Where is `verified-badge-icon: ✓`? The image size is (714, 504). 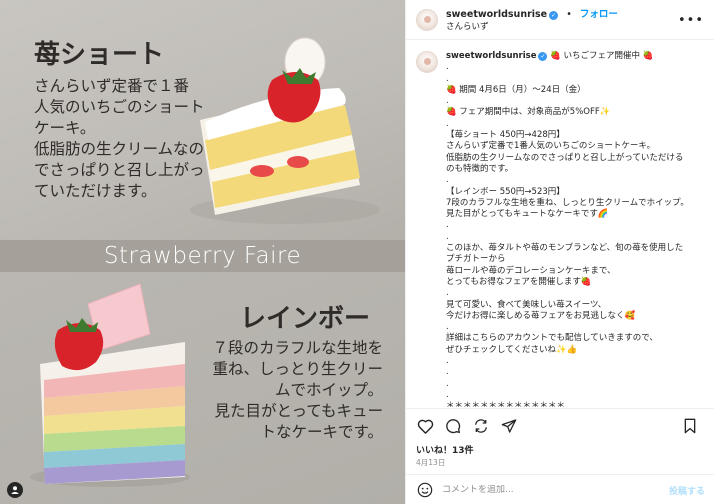
verified-badge-icon: ✓ is located at coordinates (554, 15).